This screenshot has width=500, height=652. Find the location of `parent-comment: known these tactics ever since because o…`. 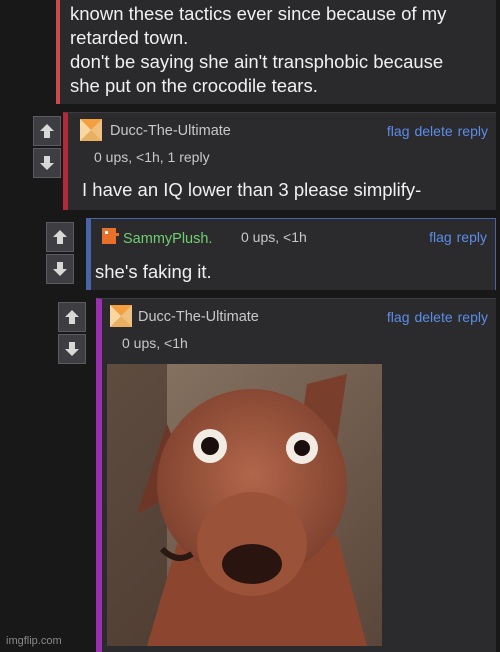

parent-comment: known these tactics ever since because o… is located at coordinates (276, 52).